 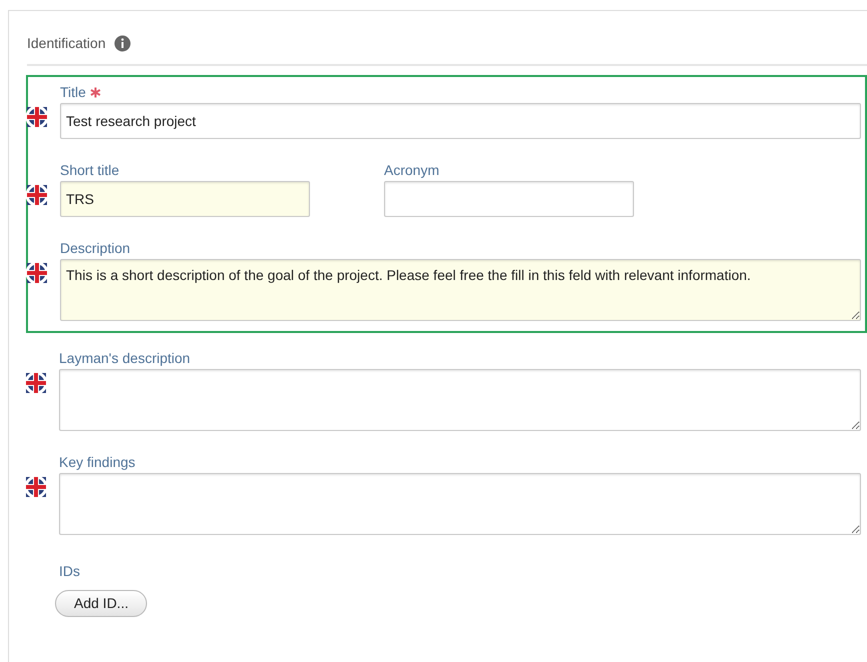 What do you see at coordinates (412, 170) in the screenshot?
I see `field-label: Acronym` at bounding box center [412, 170].